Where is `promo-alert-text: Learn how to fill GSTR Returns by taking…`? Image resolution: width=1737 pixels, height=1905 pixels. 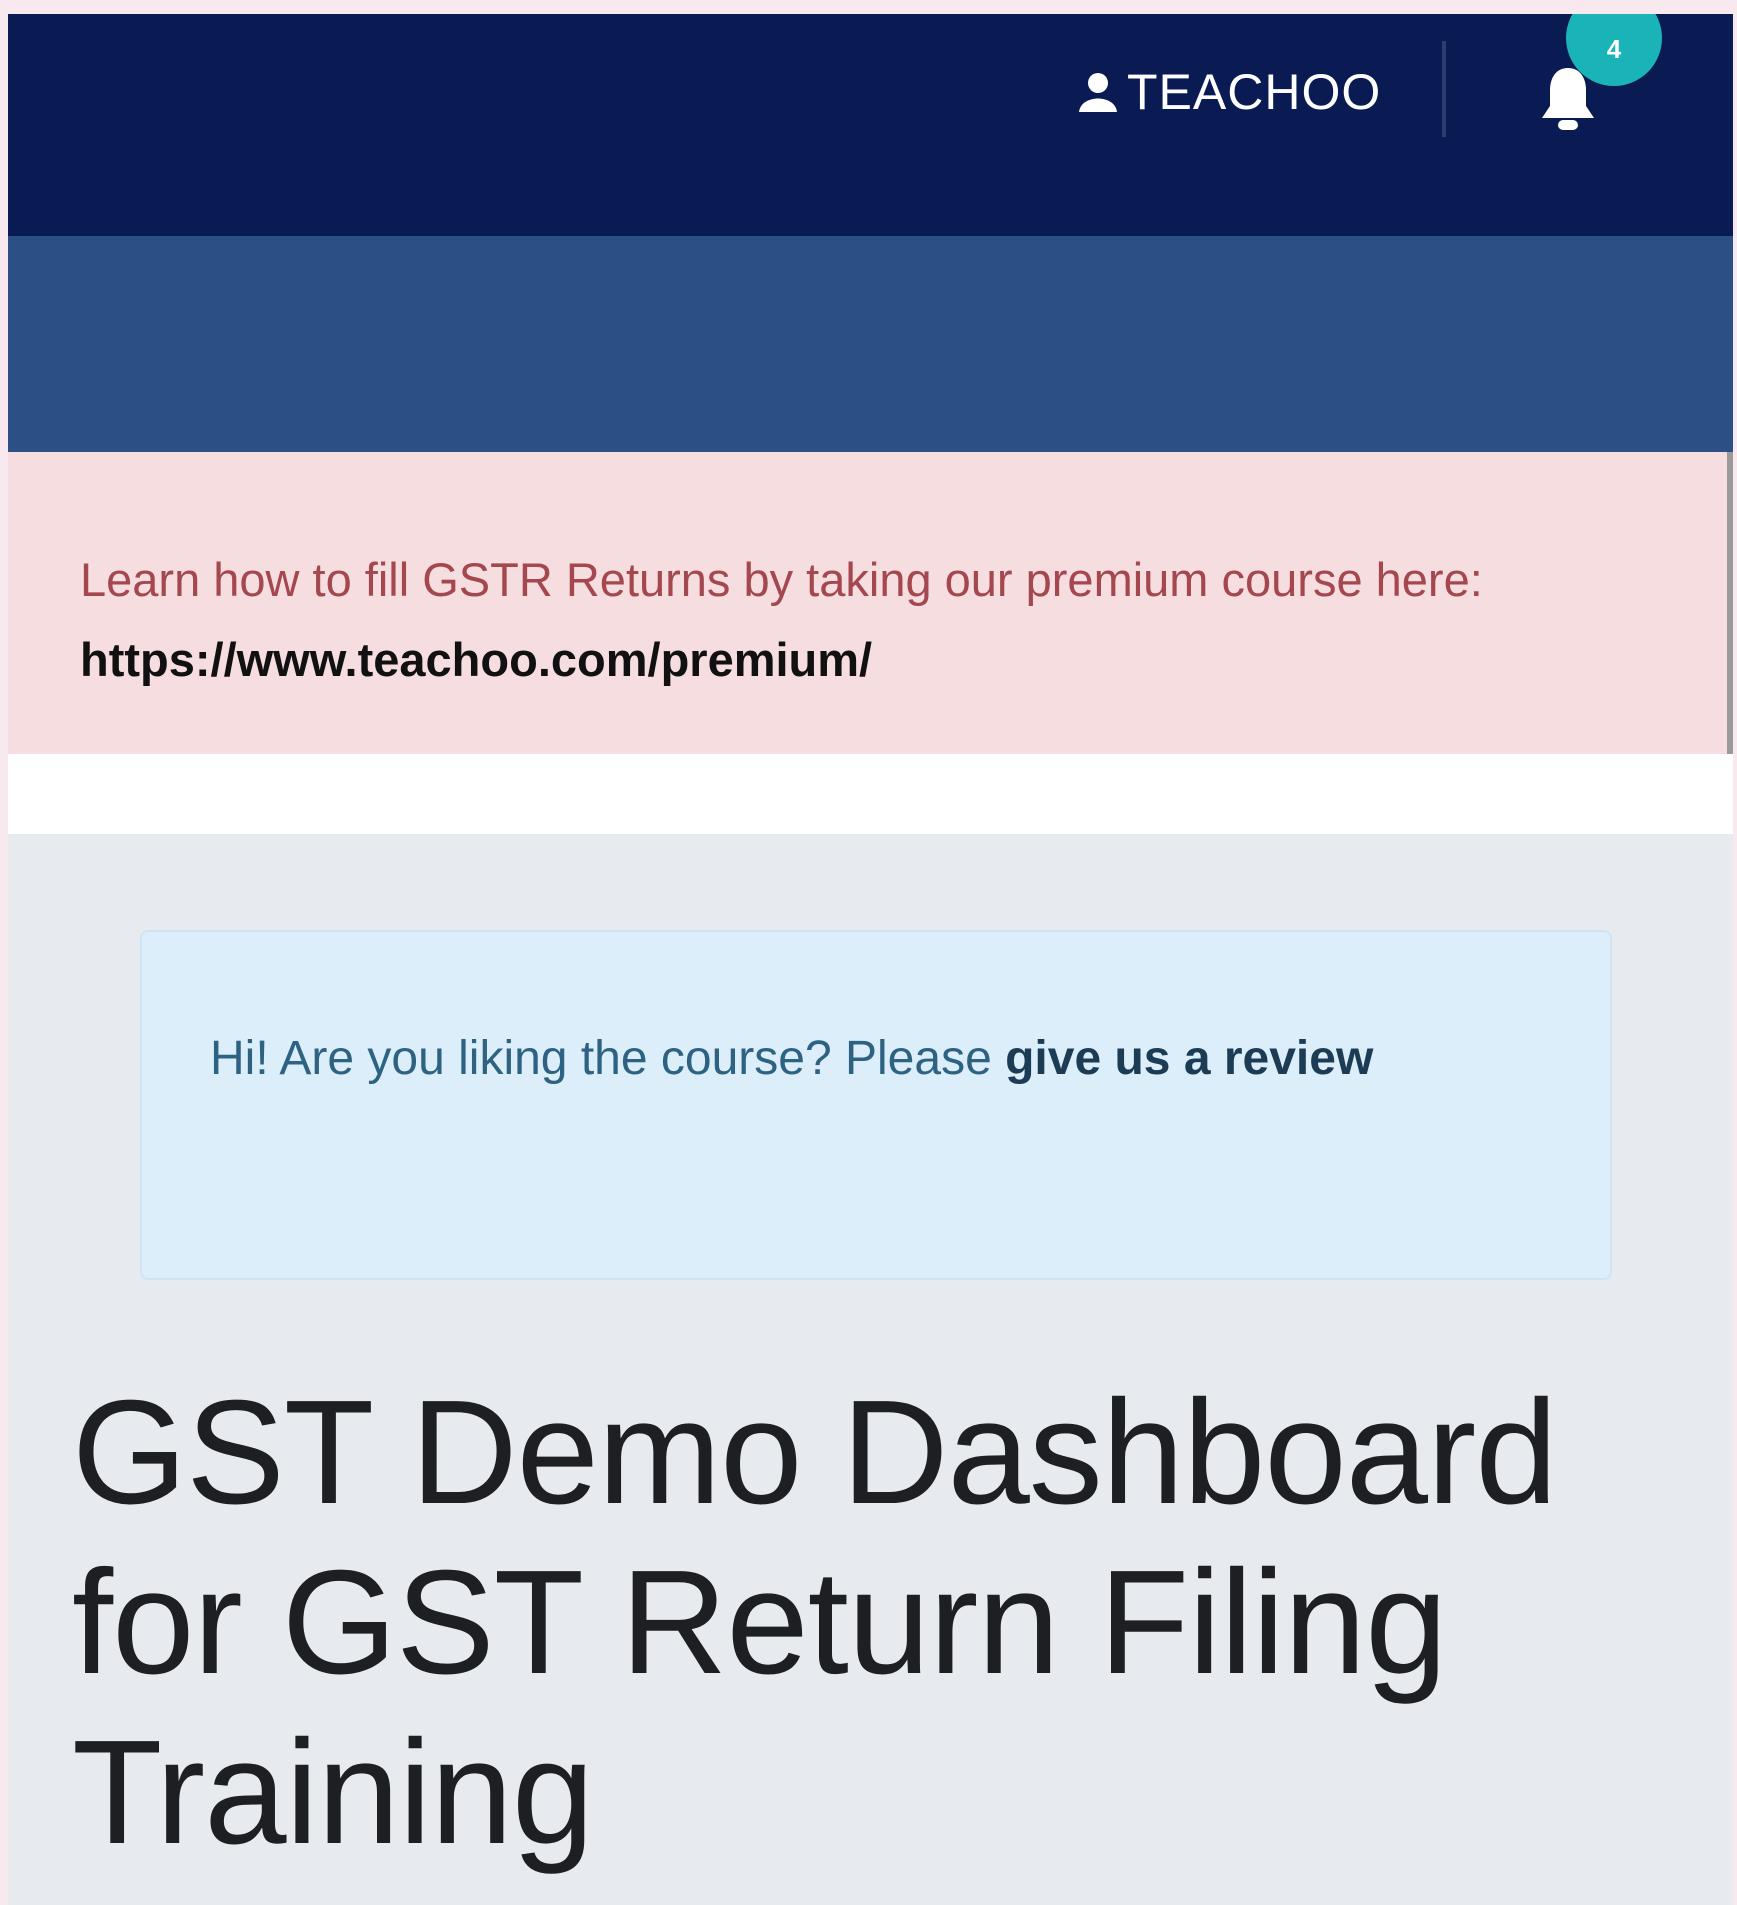 promo-alert-text: Learn how to fill GSTR Returns by taking… is located at coordinates (781, 579).